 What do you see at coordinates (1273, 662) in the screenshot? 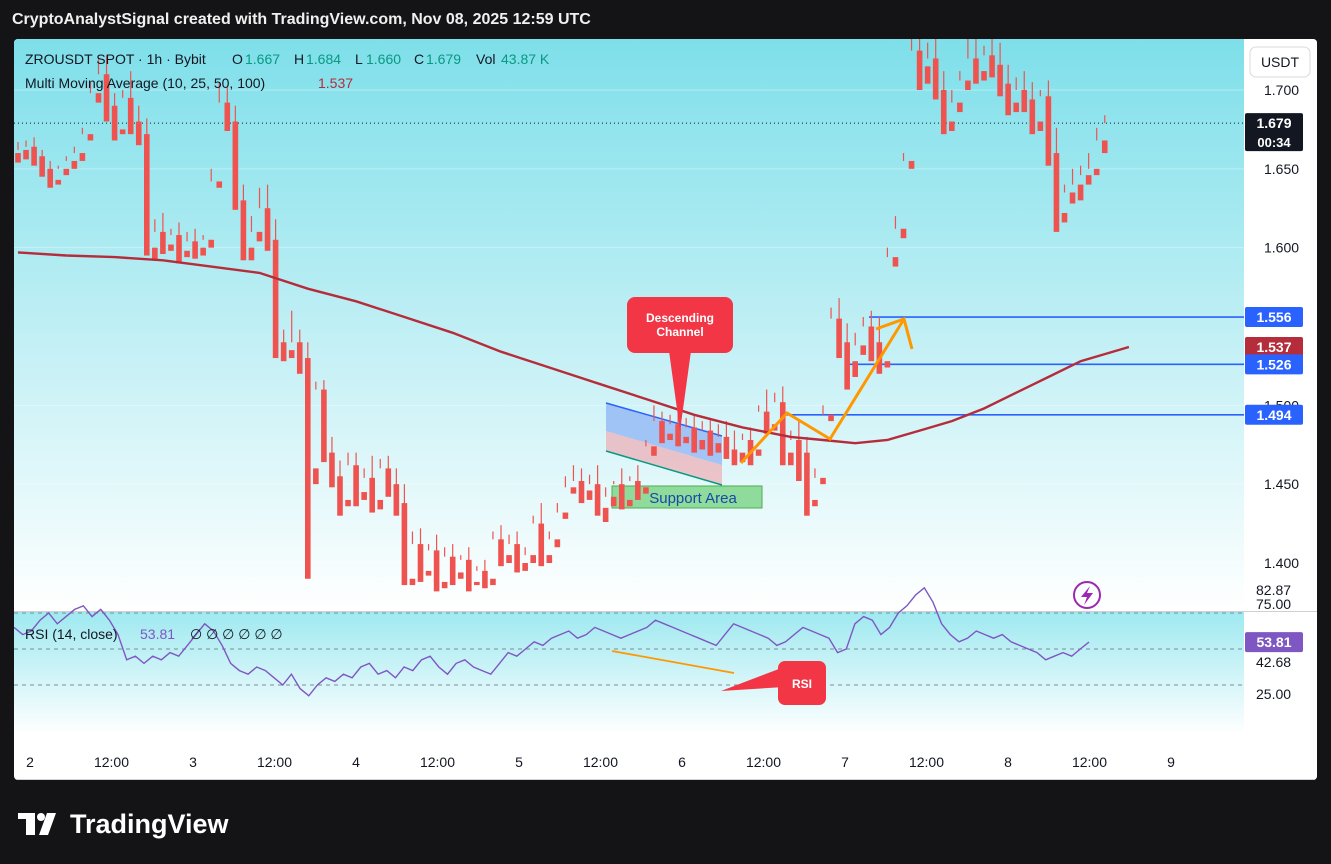
I see `rsi-tick-label: 42.68` at bounding box center [1273, 662].